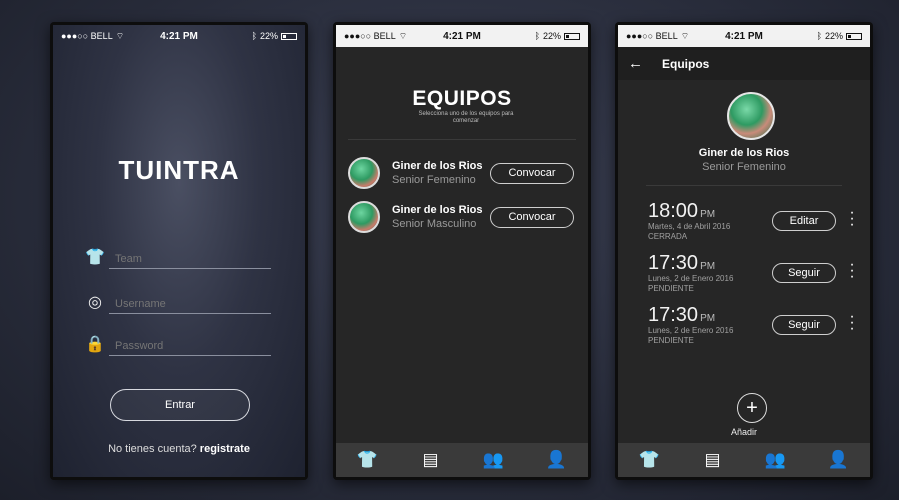 The width and height of the screenshot is (899, 500). I want to click on enter-button: Entrar, so click(180, 405).